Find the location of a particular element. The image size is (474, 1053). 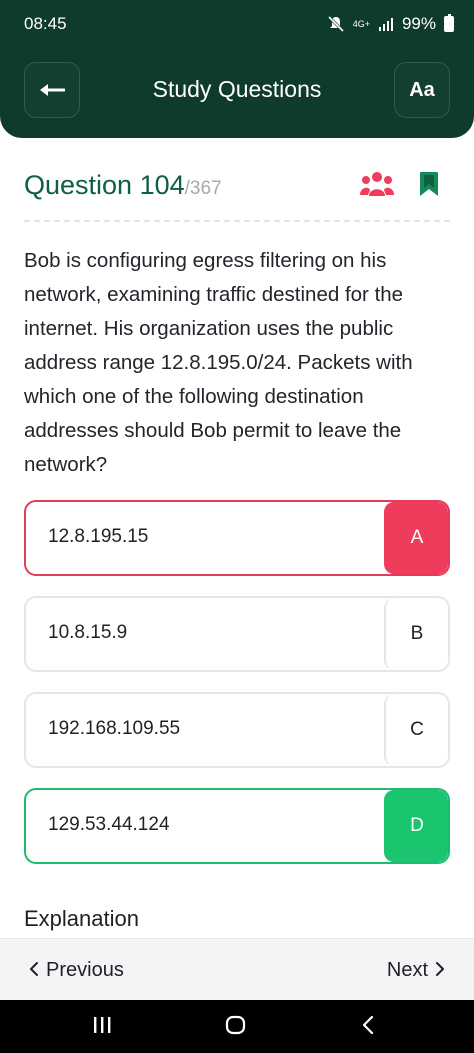

option-value: 10.8.15.9 is located at coordinates (88, 632).